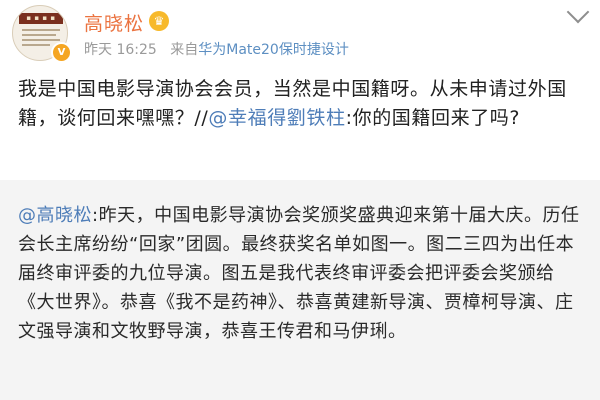 Image resolution: width=600 pixels, height=400 pixels. I want to click on post-text-tail: :你的国籍回来了吗?, so click(433, 118).